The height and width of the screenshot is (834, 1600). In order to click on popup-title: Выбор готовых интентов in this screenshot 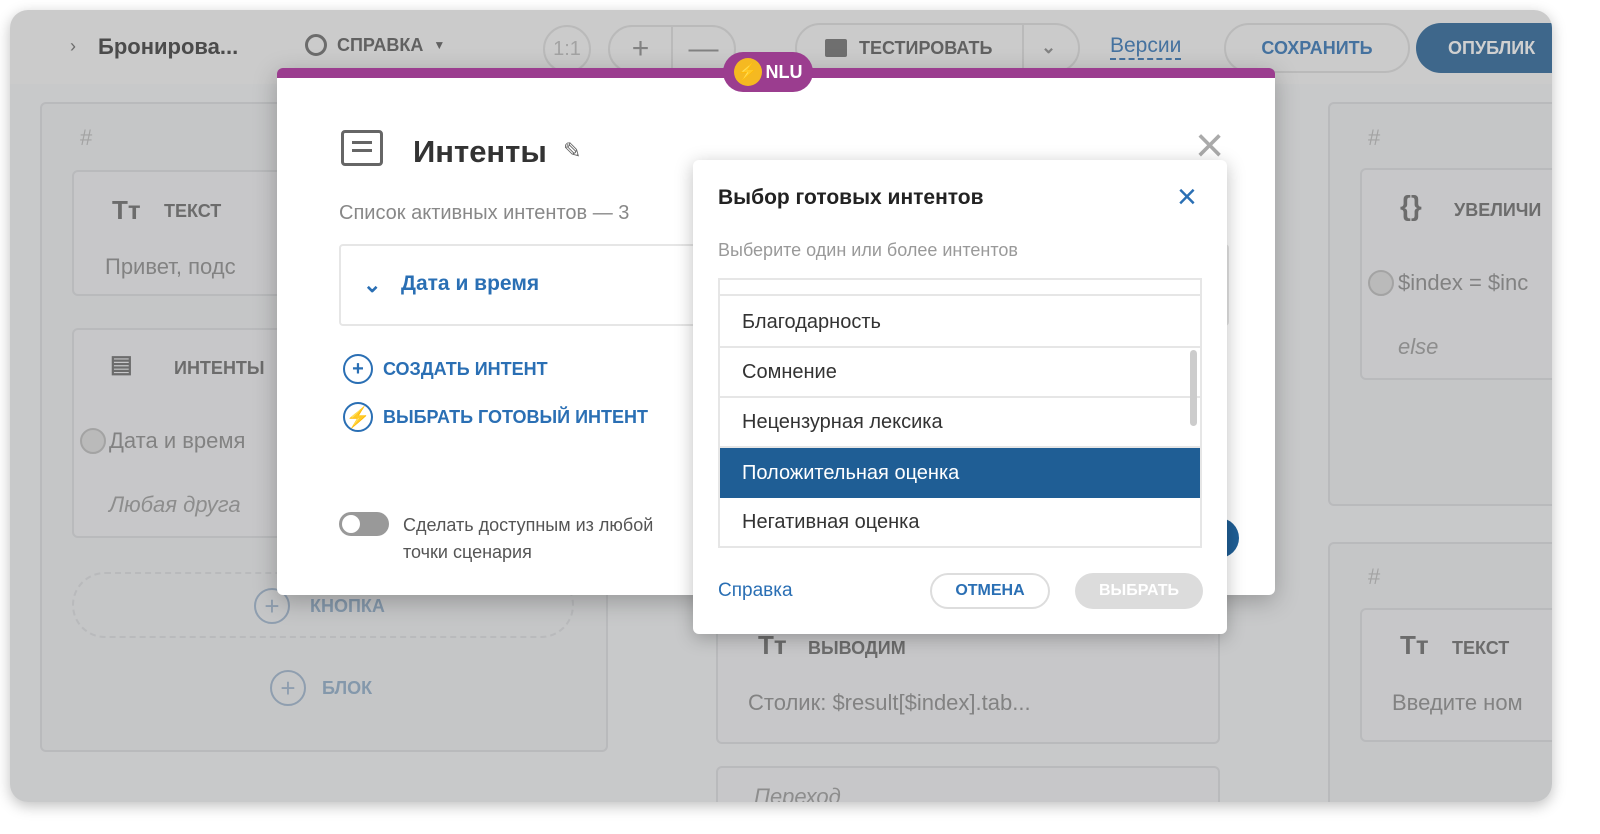, I will do `click(851, 197)`.